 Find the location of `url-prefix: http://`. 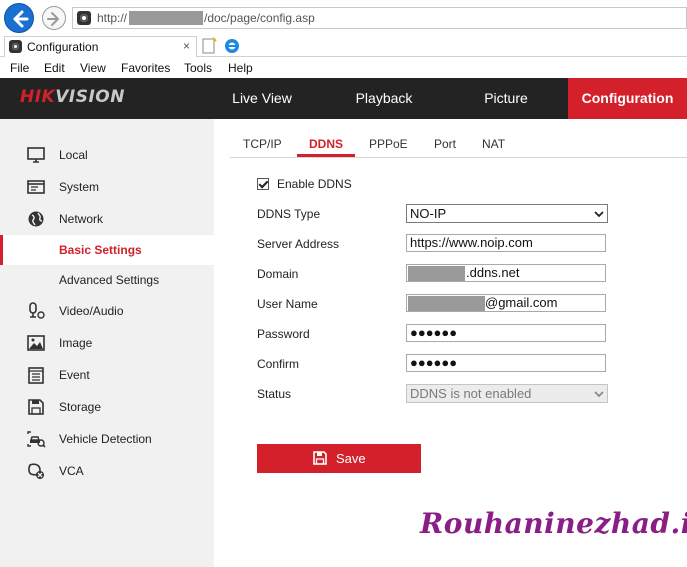

url-prefix: http:// is located at coordinates (112, 18).